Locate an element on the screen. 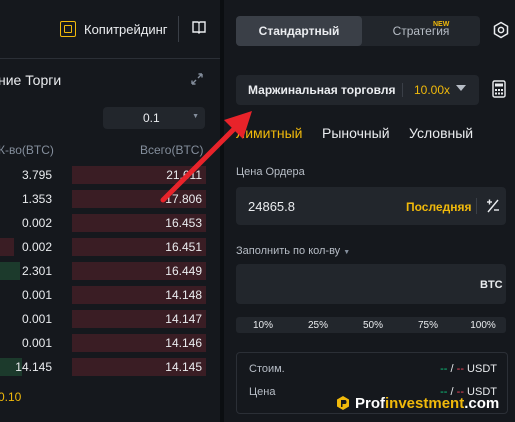 This screenshot has height=422, width=515. pct-10: 10% is located at coordinates (263, 325).